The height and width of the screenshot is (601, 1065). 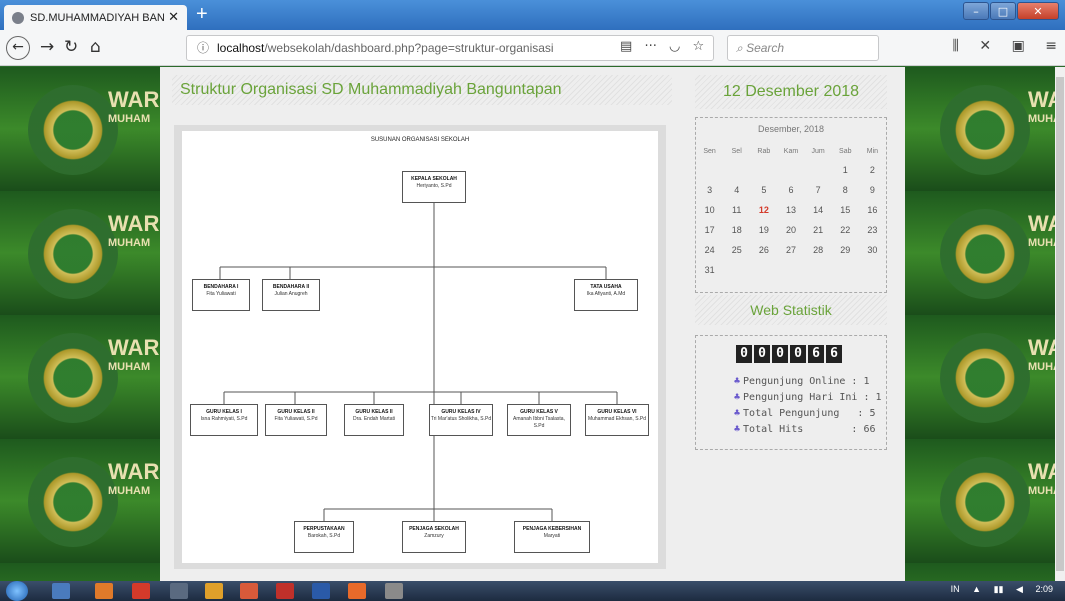 What do you see at coordinates (552, 536) in the screenshot?
I see `org-name: Maryati` at bounding box center [552, 536].